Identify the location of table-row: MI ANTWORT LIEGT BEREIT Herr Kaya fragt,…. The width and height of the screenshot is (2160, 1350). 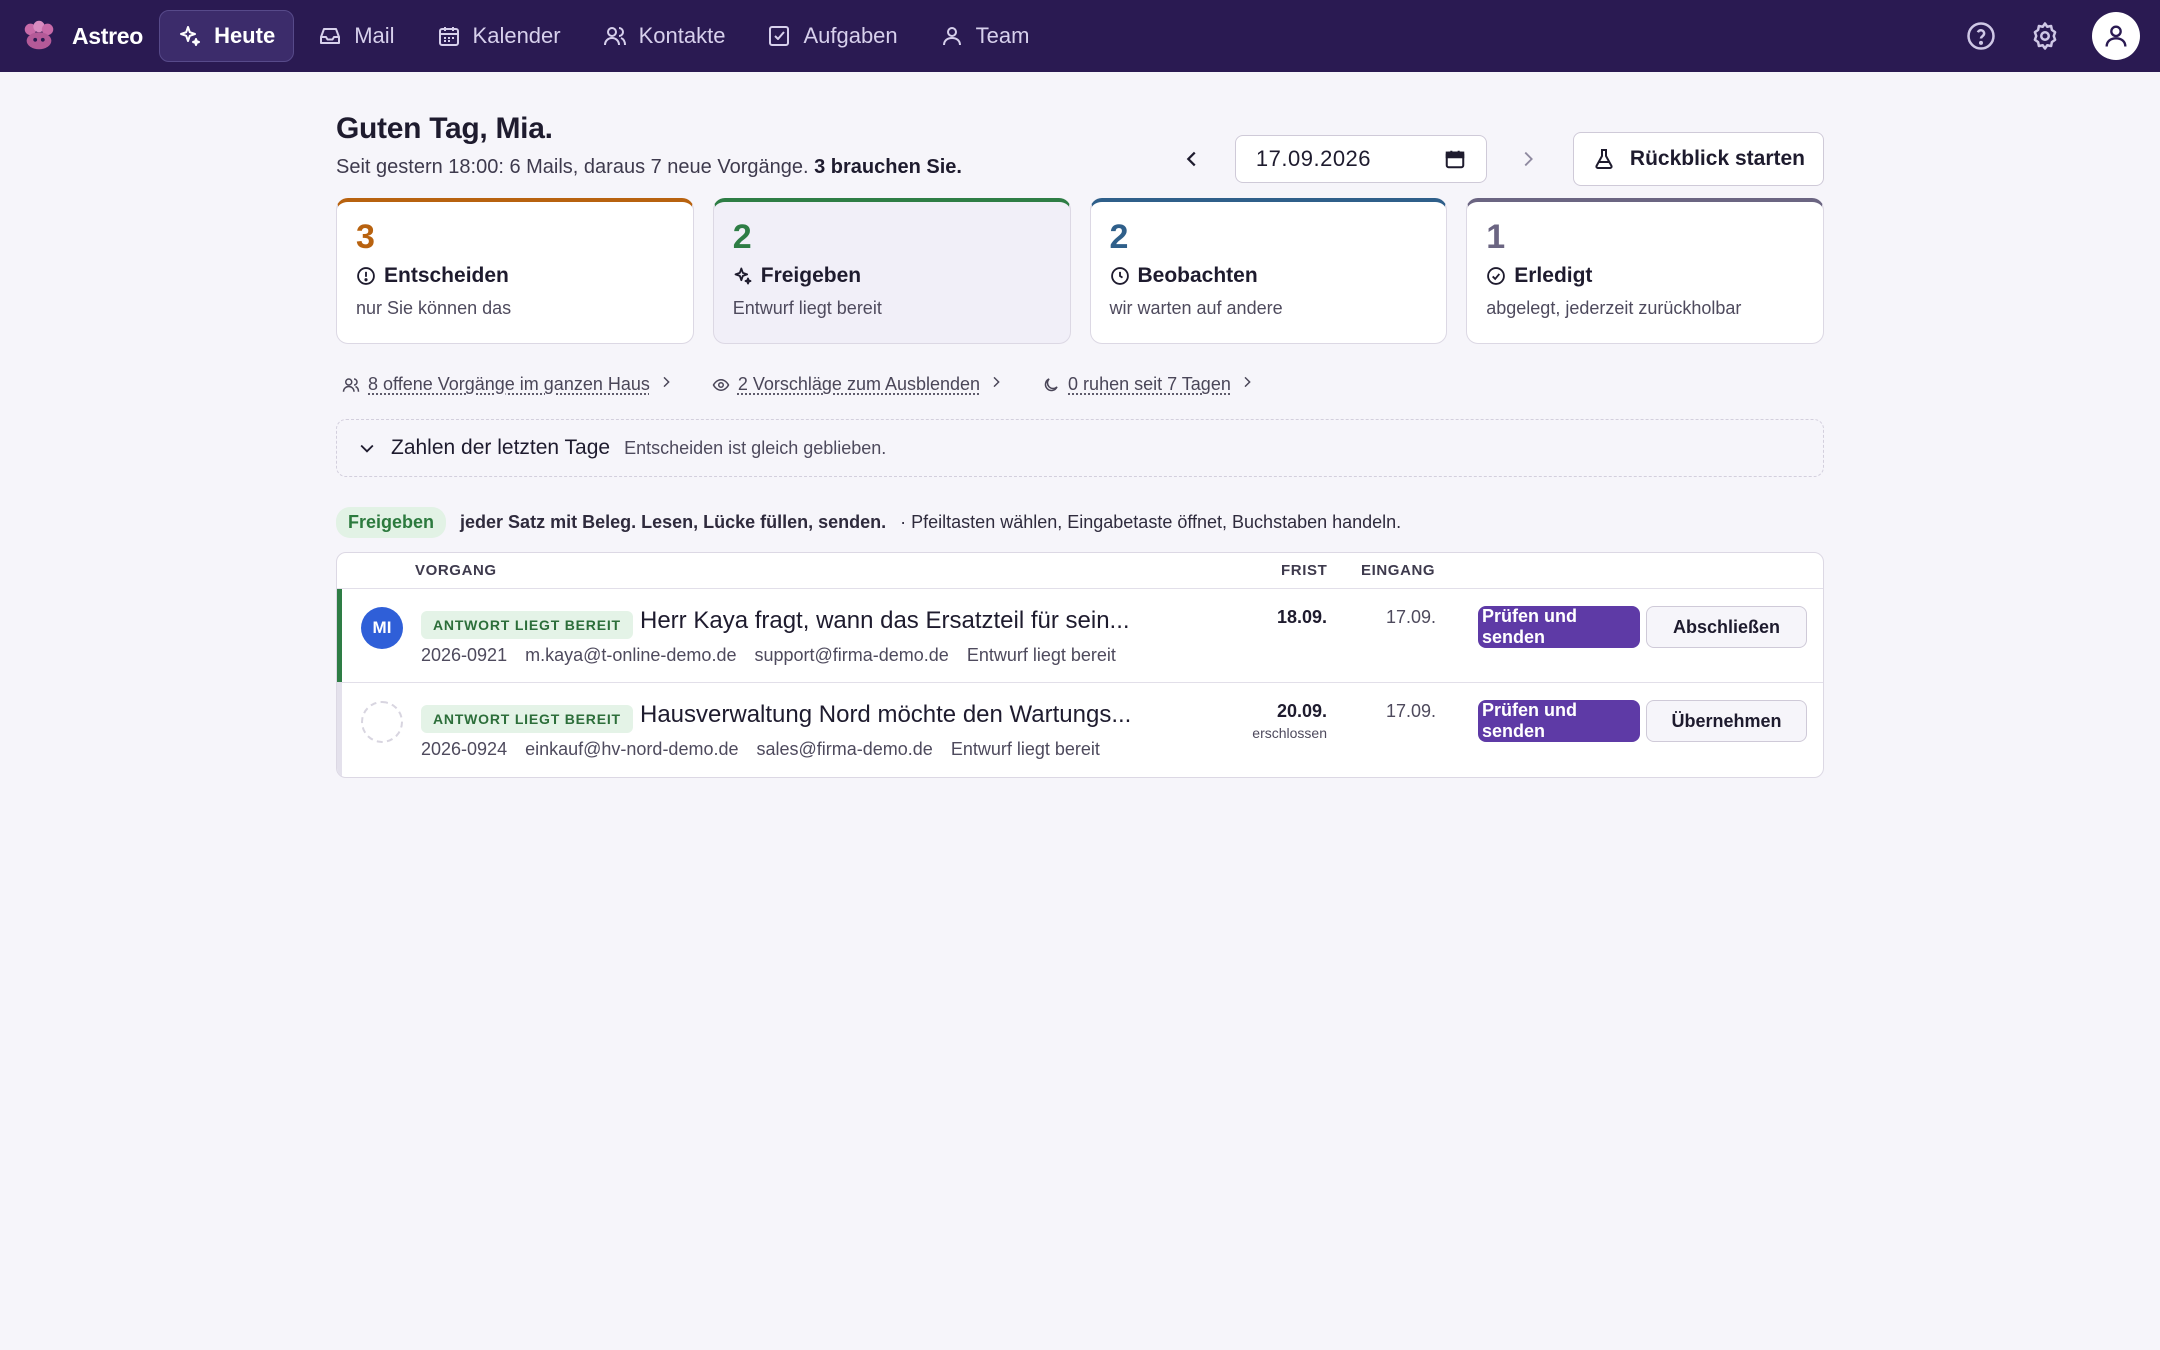
(1080, 636).